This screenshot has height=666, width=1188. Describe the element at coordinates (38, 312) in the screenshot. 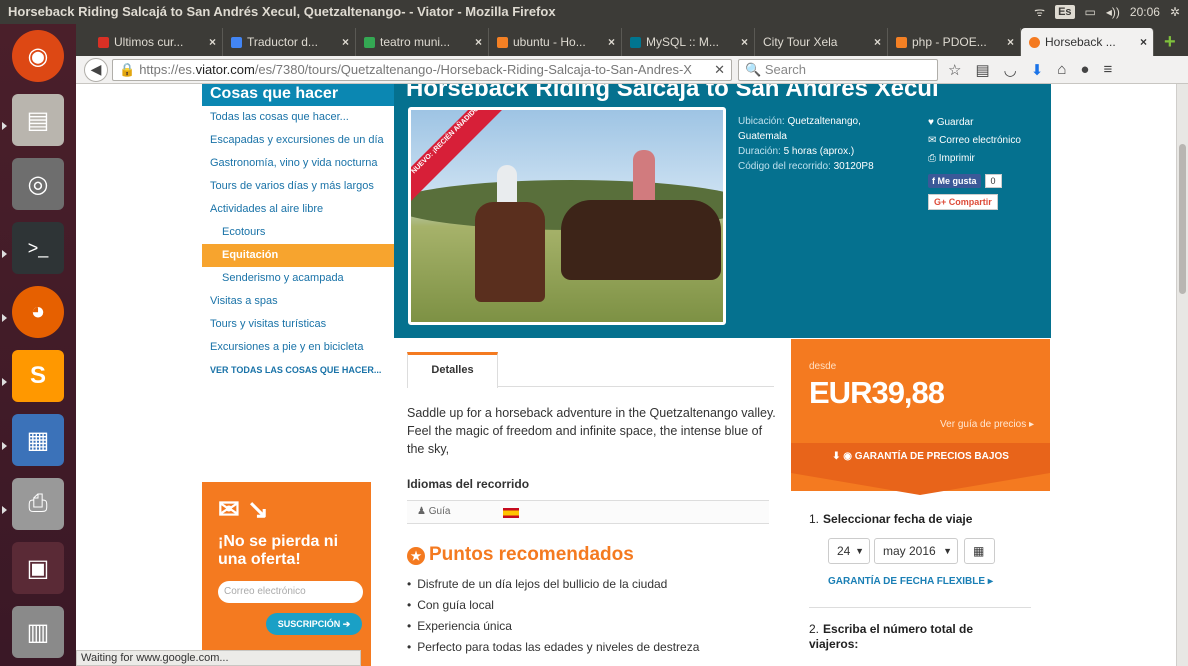

I see `firefox-icon: ◕` at that location.